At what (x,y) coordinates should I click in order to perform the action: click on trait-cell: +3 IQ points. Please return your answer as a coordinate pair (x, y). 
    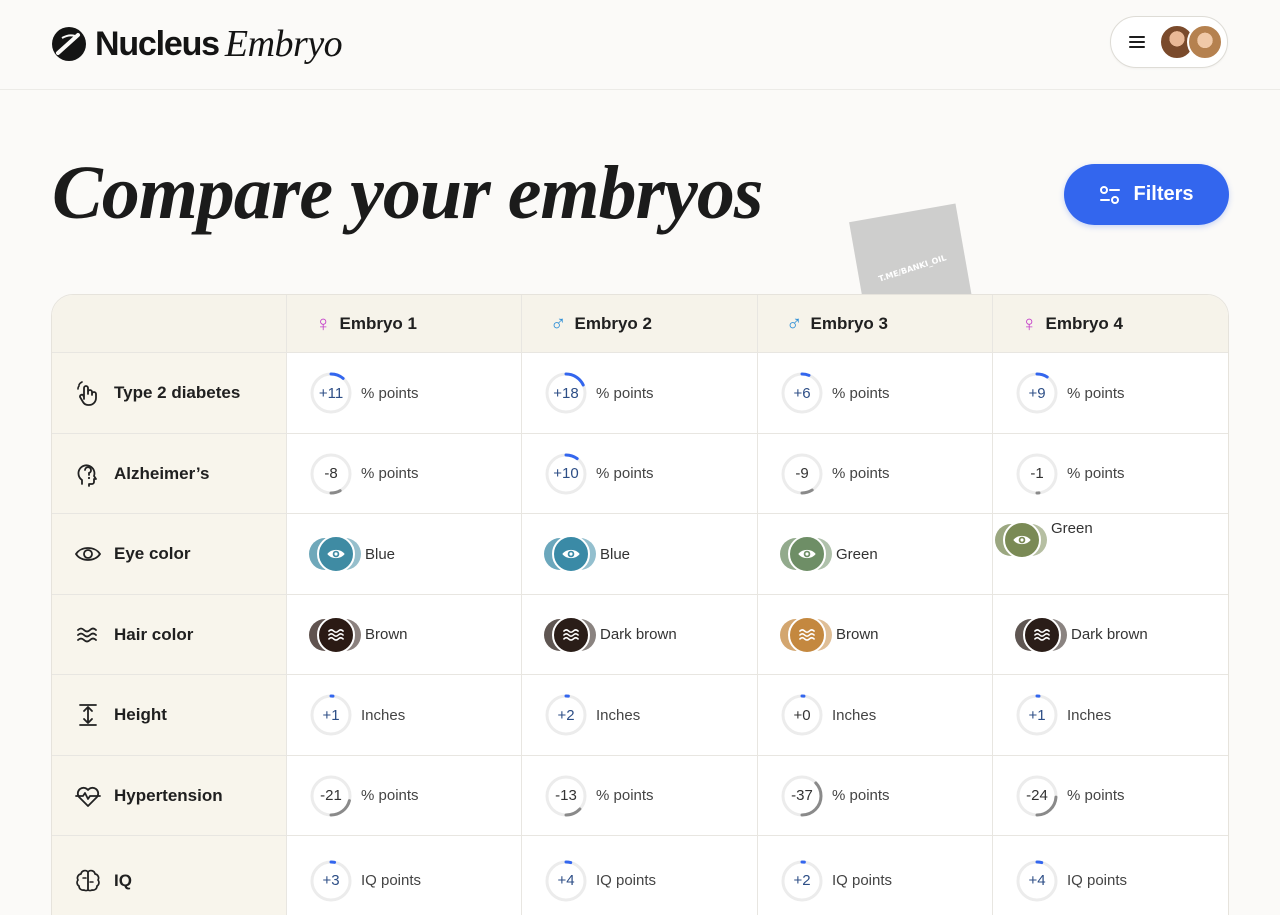
    Looking at the image, I should click on (404, 875).